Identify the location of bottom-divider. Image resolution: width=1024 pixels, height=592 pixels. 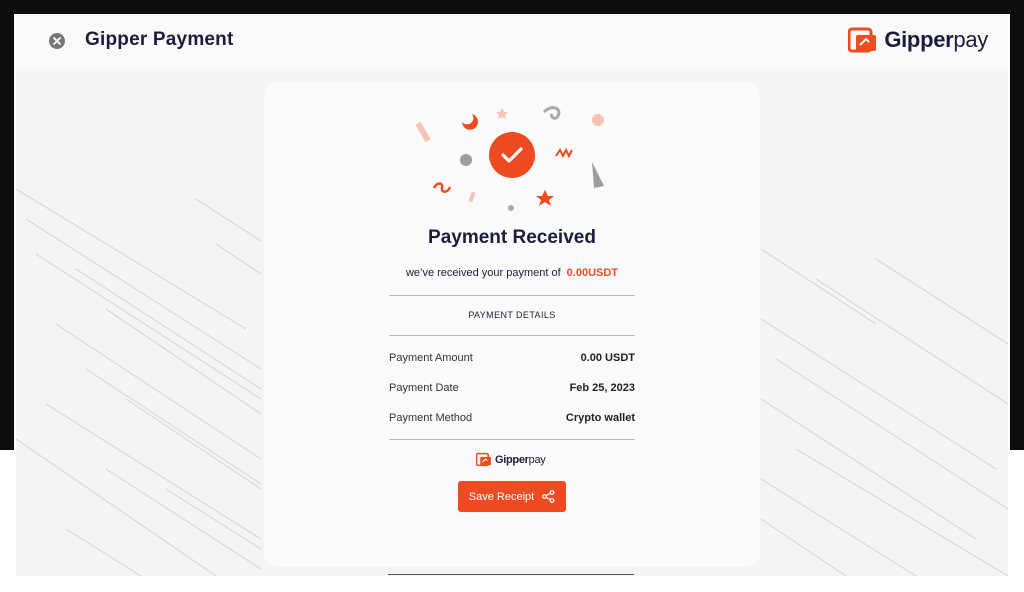
(511, 574).